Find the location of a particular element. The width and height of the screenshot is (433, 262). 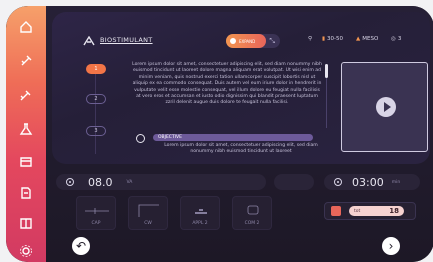

sidebar is located at coordinates (26, 134).